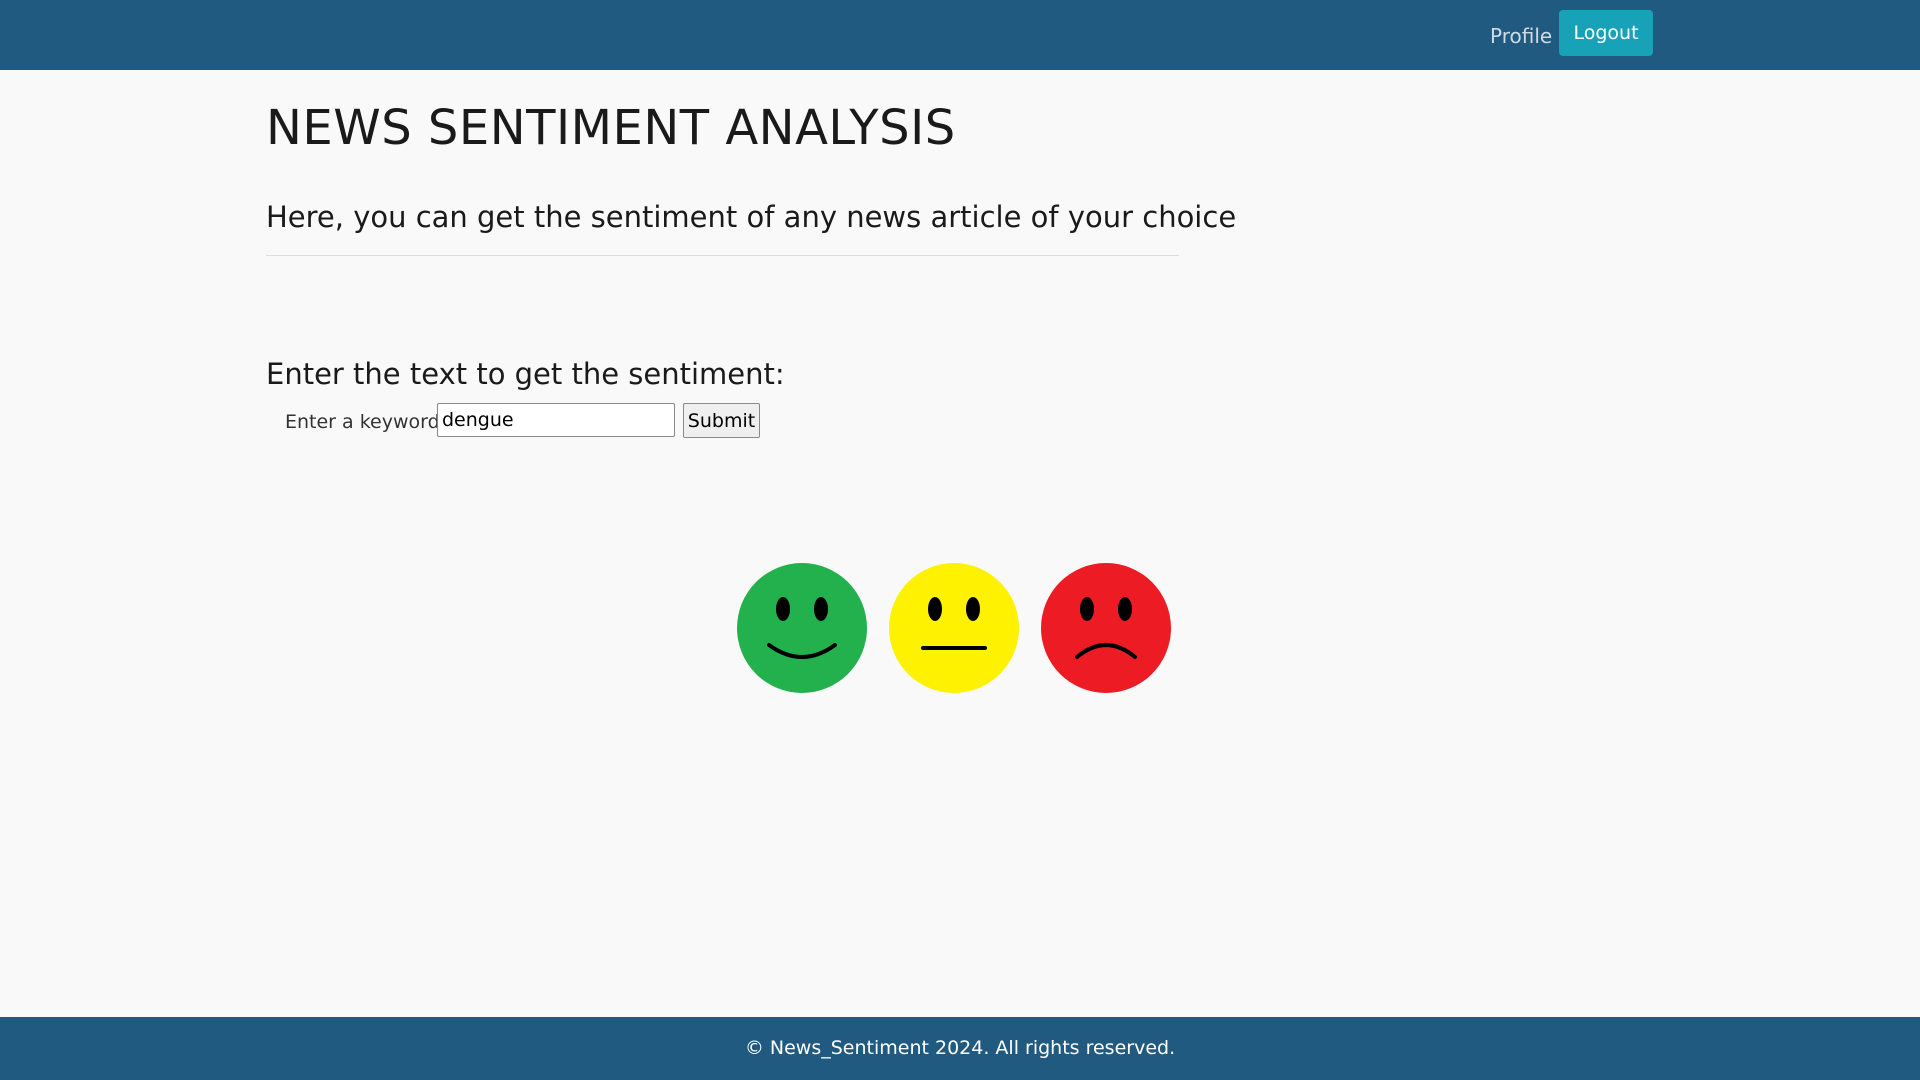 The image size is (1920, 1080). What do you see at coordinates (1521, 36) in the screenshot?
I see `profile-link: Profile` at bounding box center [1521, 36].